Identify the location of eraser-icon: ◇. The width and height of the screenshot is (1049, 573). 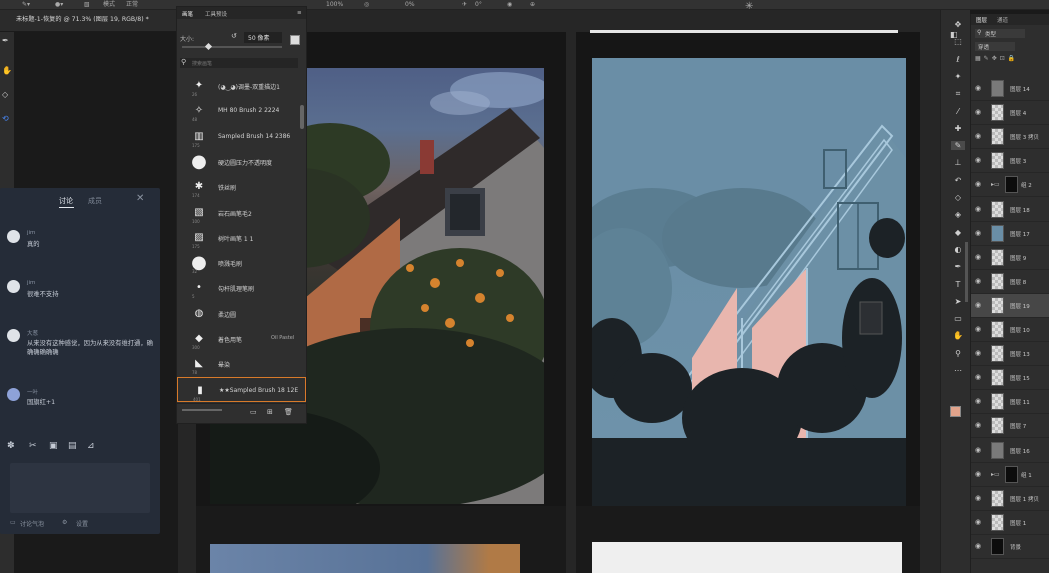
(958, 197).